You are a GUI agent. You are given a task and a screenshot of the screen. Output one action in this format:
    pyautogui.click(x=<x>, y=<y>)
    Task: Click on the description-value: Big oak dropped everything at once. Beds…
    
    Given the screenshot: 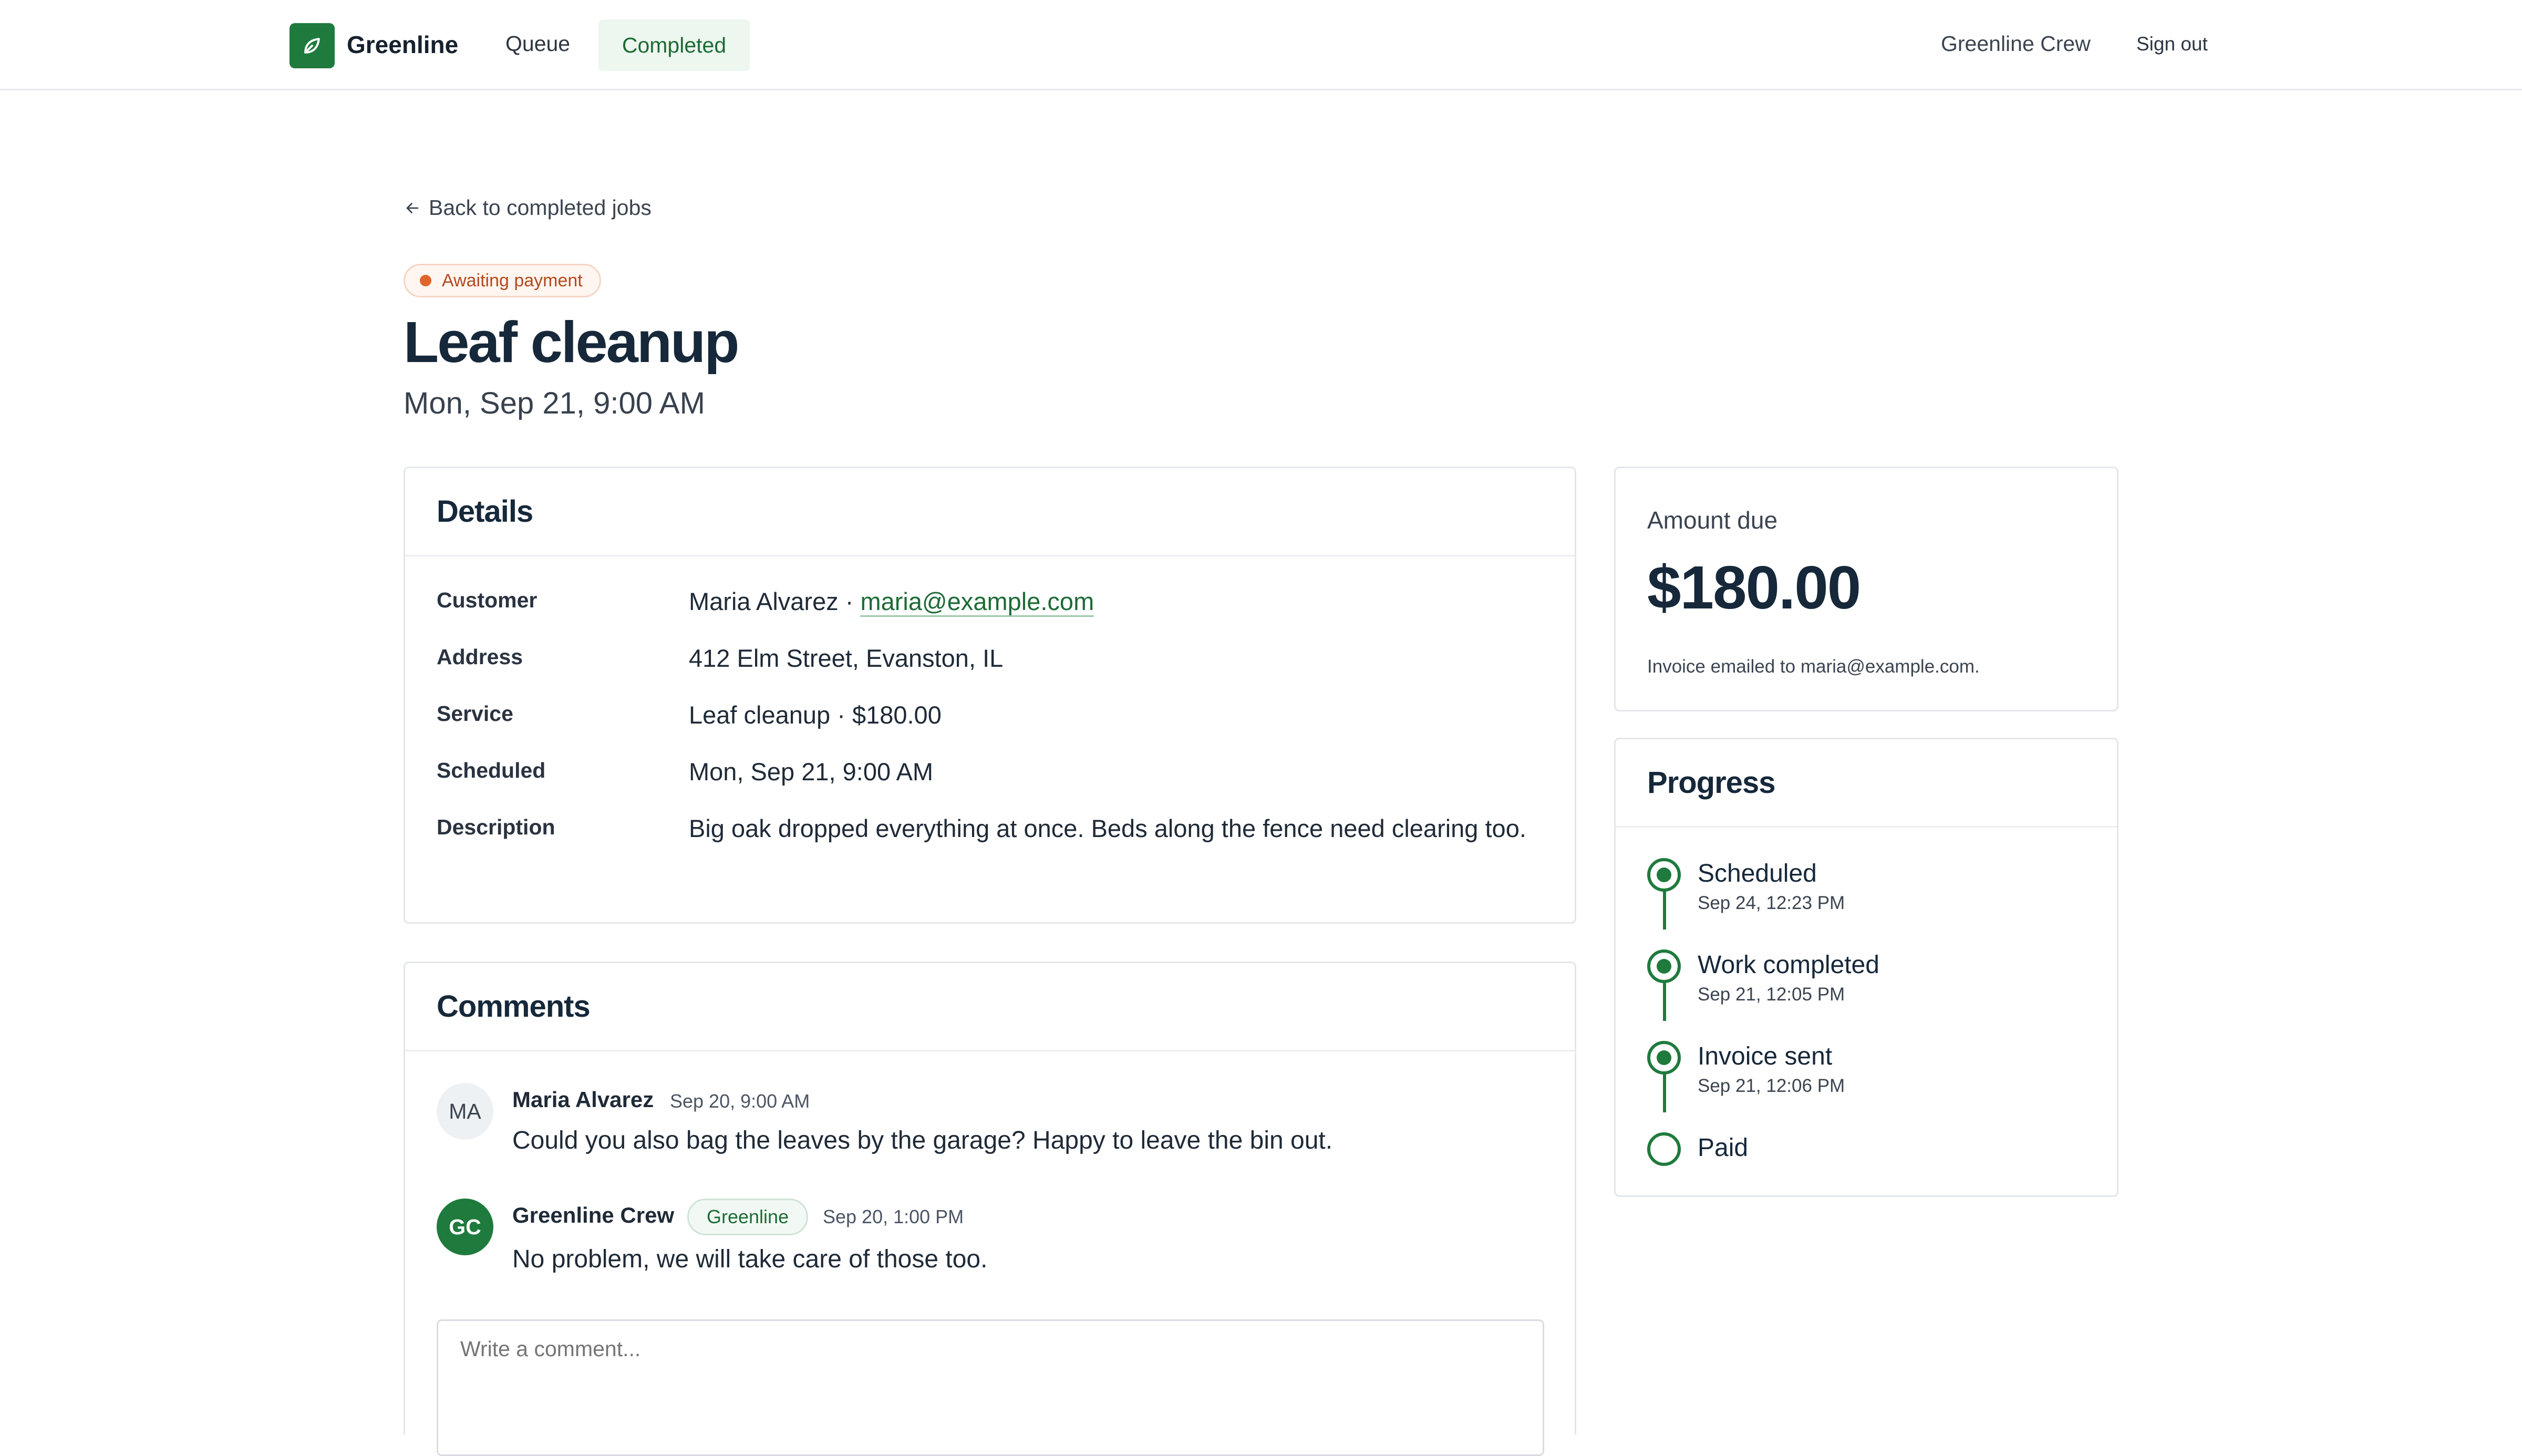 What is the action you would take?
    pyautogui.click(x=1107, y=828)
    